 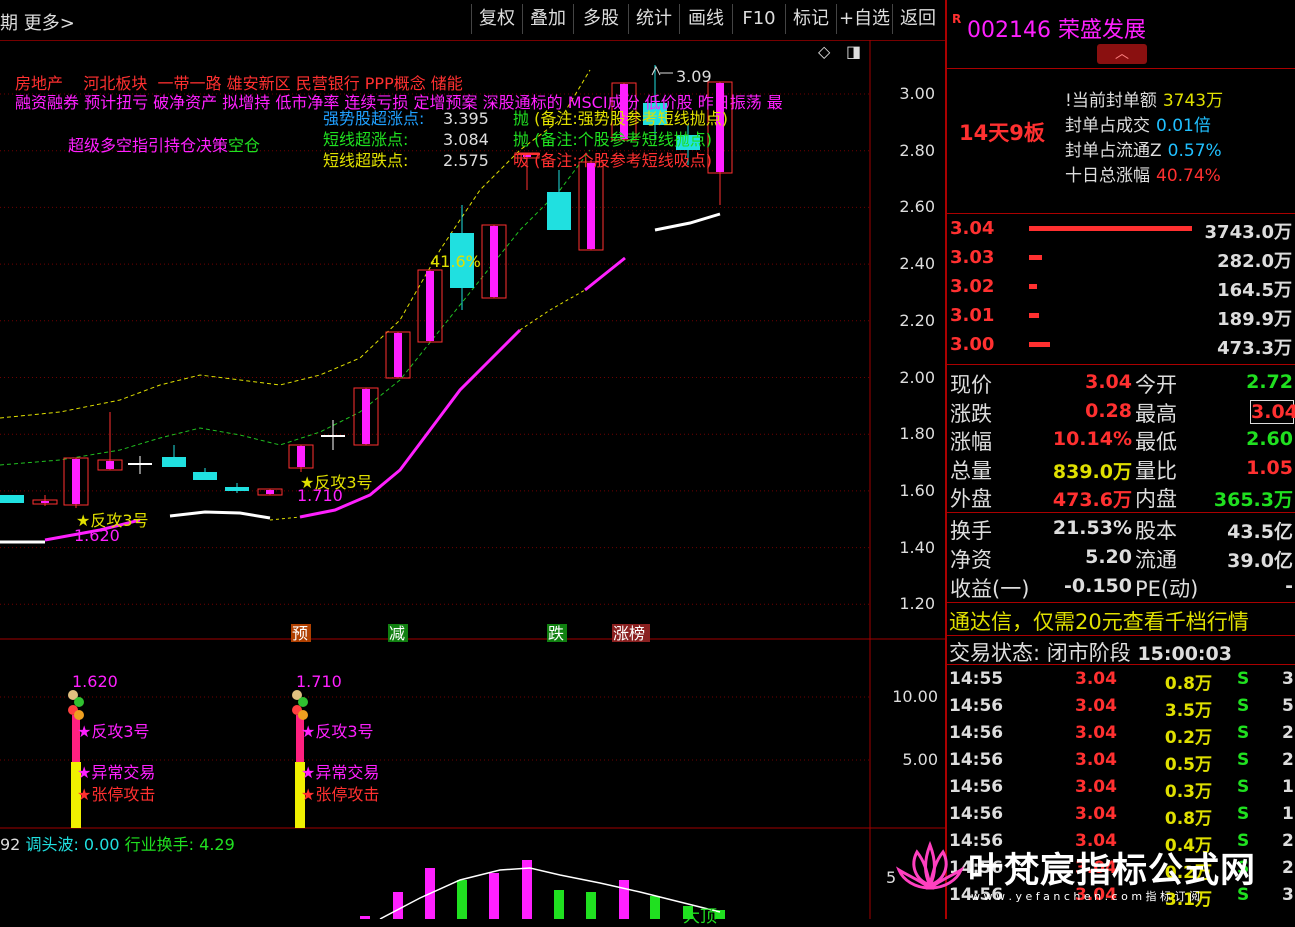 What do you see at coordinates (1254, 261) in the screenshot?
I see `ob-volume: 282.0万` at bounding box center [1254, 261].